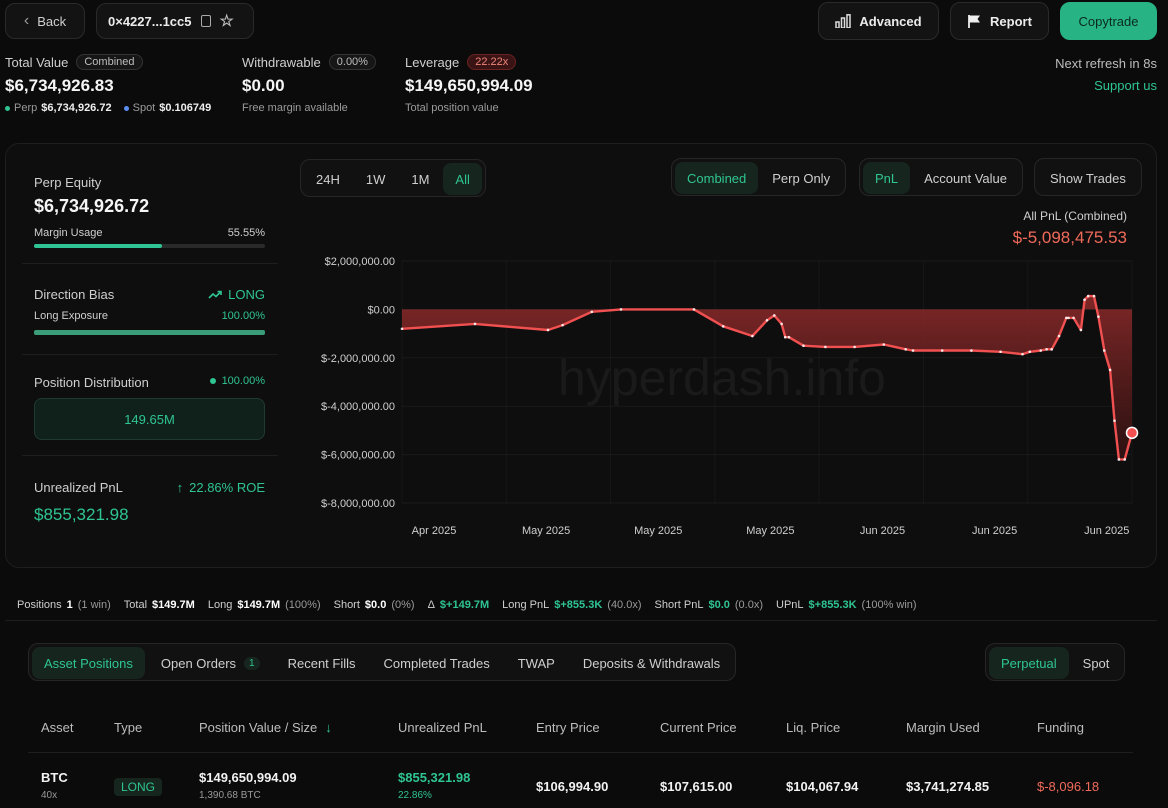  Describe the element at coordinates (1075, 216) in the screenshot. I see `chart-title: All PnL (Combined)` at that location.